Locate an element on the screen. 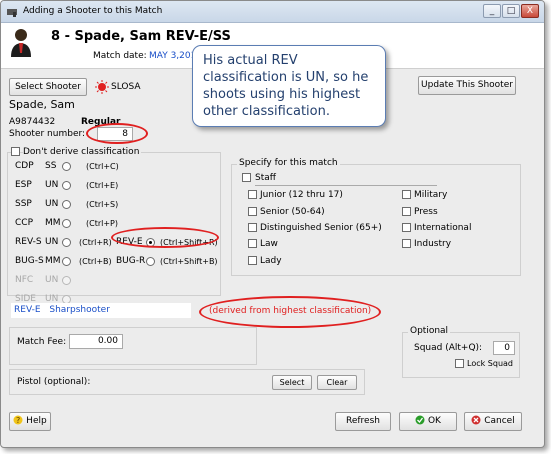  shooter-number-label: Shooter number: is located at coordinates (47, 134).